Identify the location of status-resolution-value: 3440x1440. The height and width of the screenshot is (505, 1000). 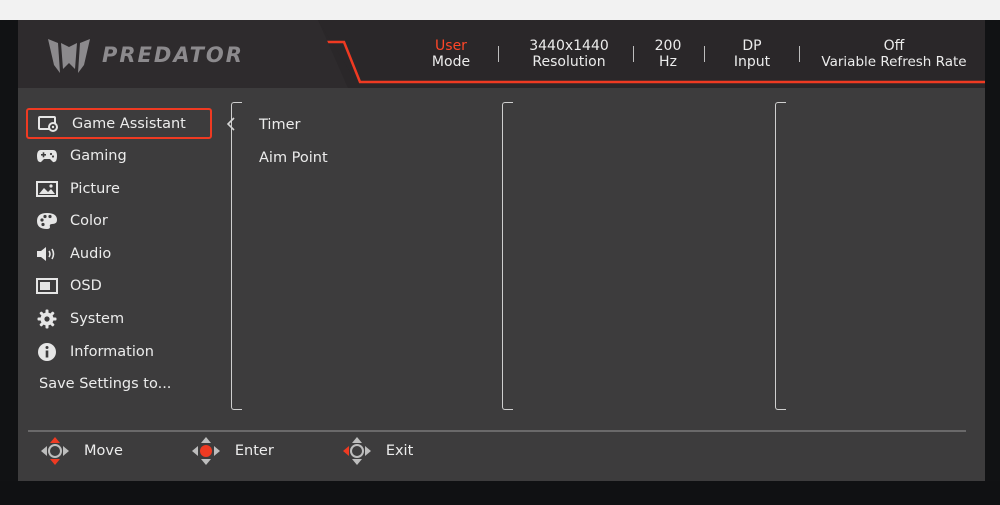
(569, 46).